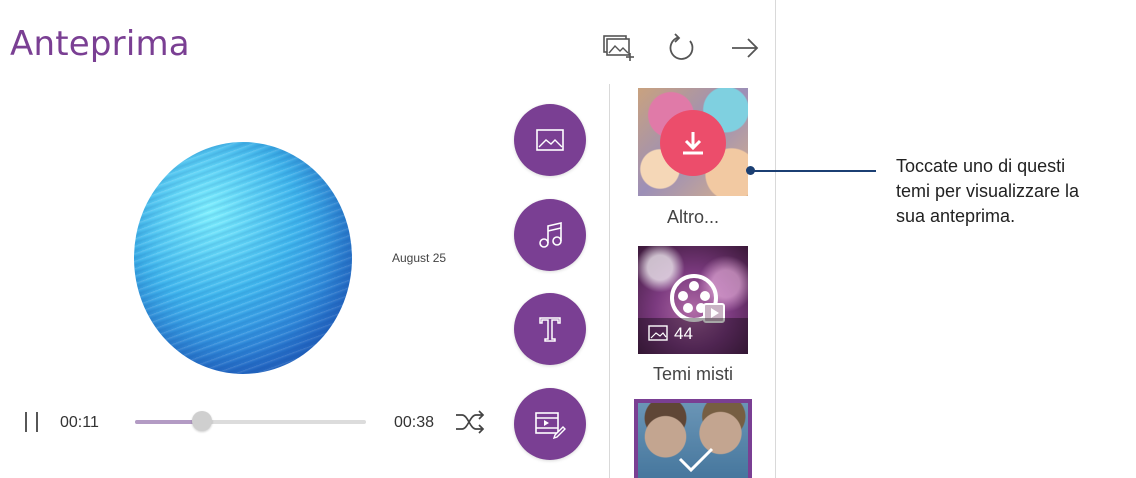 This screenshot has width=1136, height=478. What do you see at coordinates (609, 281) in the screenshot?
I see `theme-list-divider` at bounding box center [609, 281].